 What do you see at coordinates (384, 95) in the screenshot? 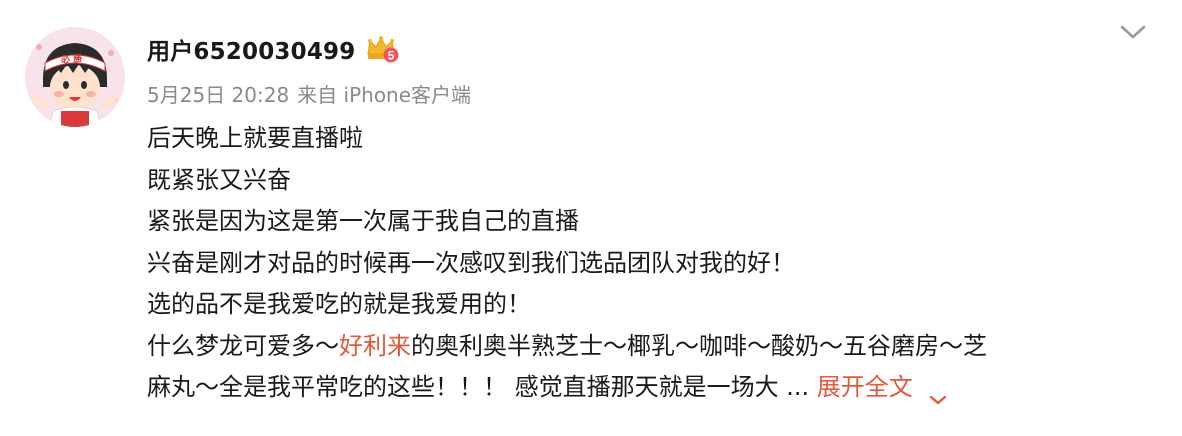
I see `post-source: 来自 iPhone客户端` at bounding box center [384, 95].